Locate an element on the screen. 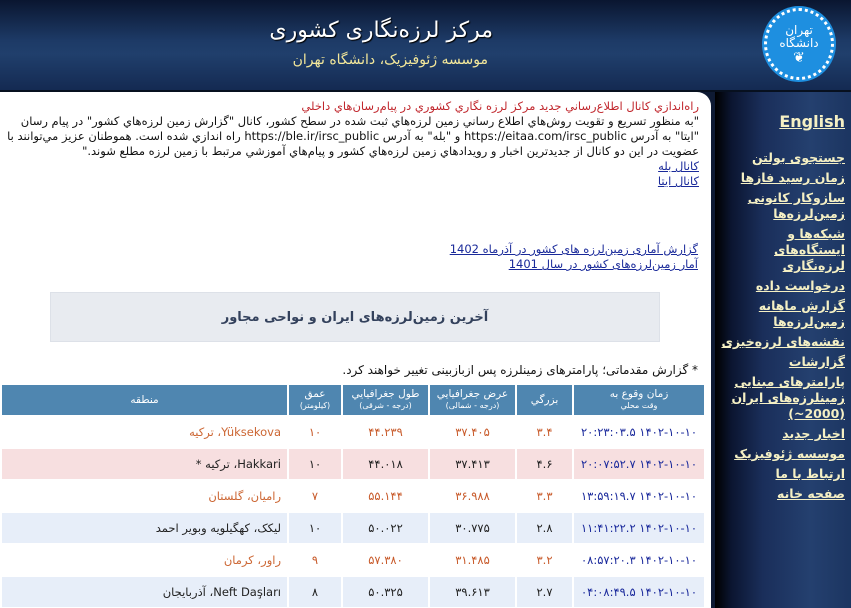 This screenshot has height=608, width=851. section-title-box: آخرین زمین‌لرزه‌های ایران و نواحی مجاور is located at coordinates (355, 317).